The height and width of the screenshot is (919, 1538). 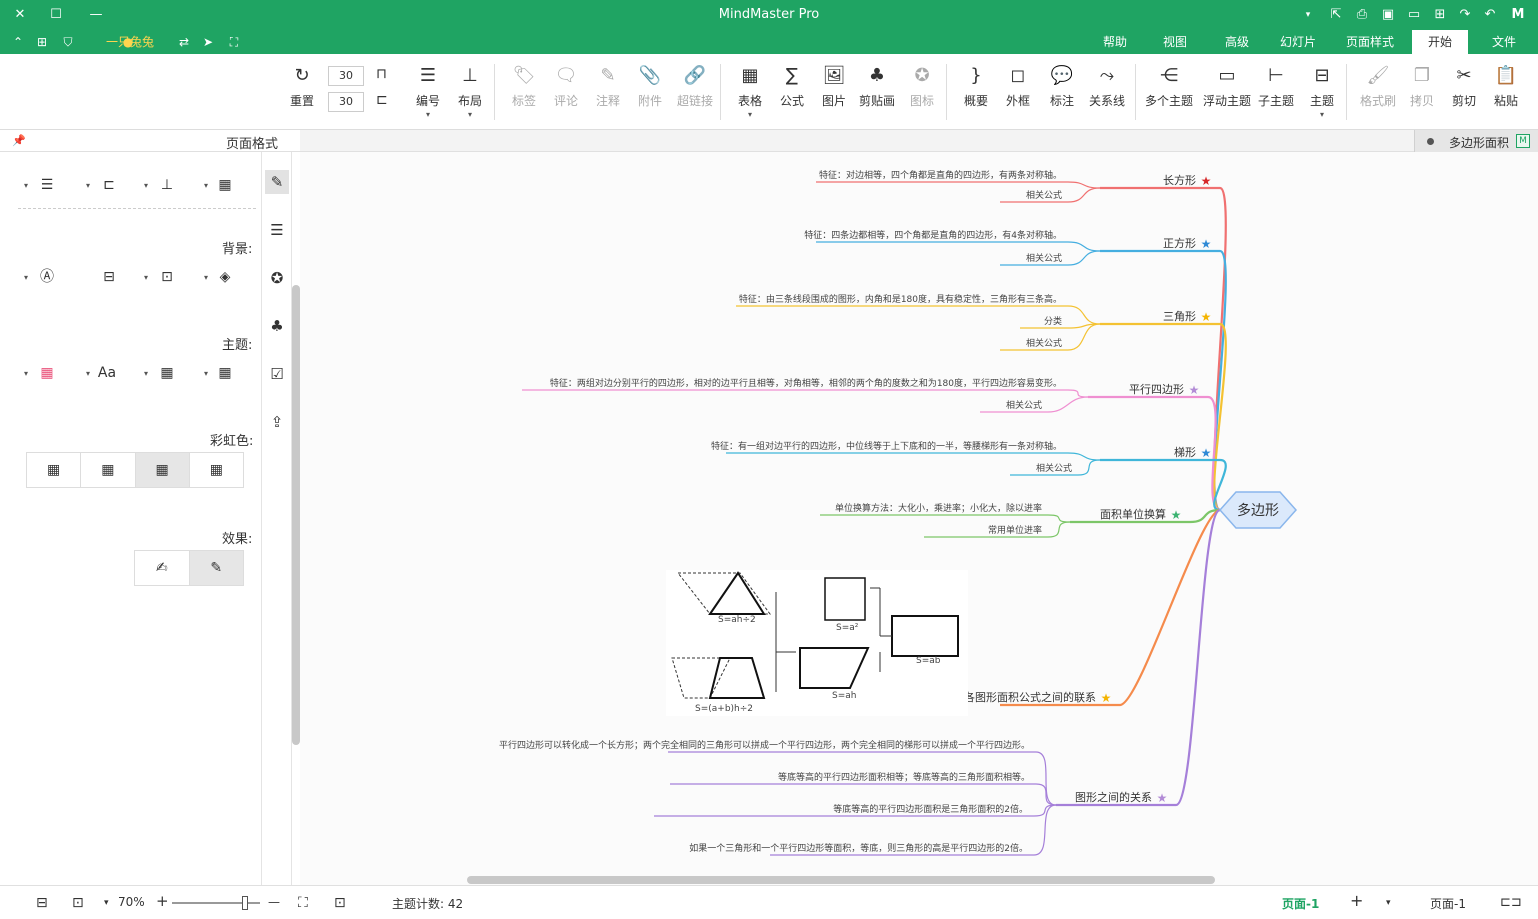 I want to click on subtopic-label: 单位换算方法：大化小，乘进率；小化大，除以进率, so click(x=938, y=508).